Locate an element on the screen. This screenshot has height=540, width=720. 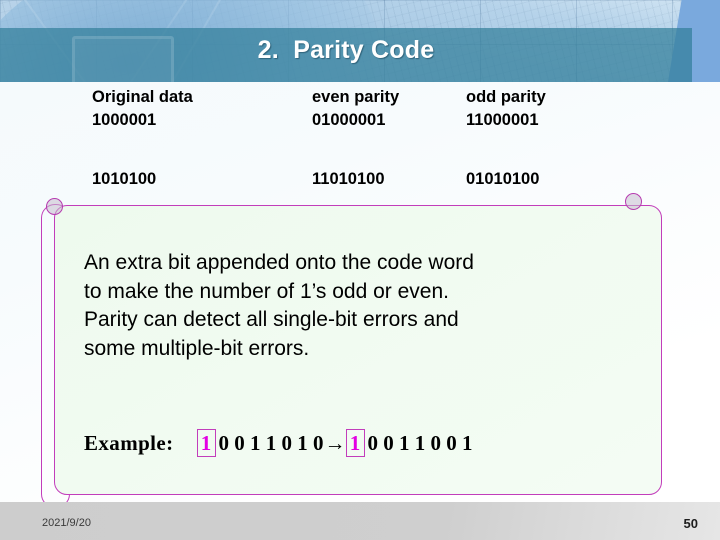
shape-adjust-handle-left-icon is located at coordinates (54, 206).